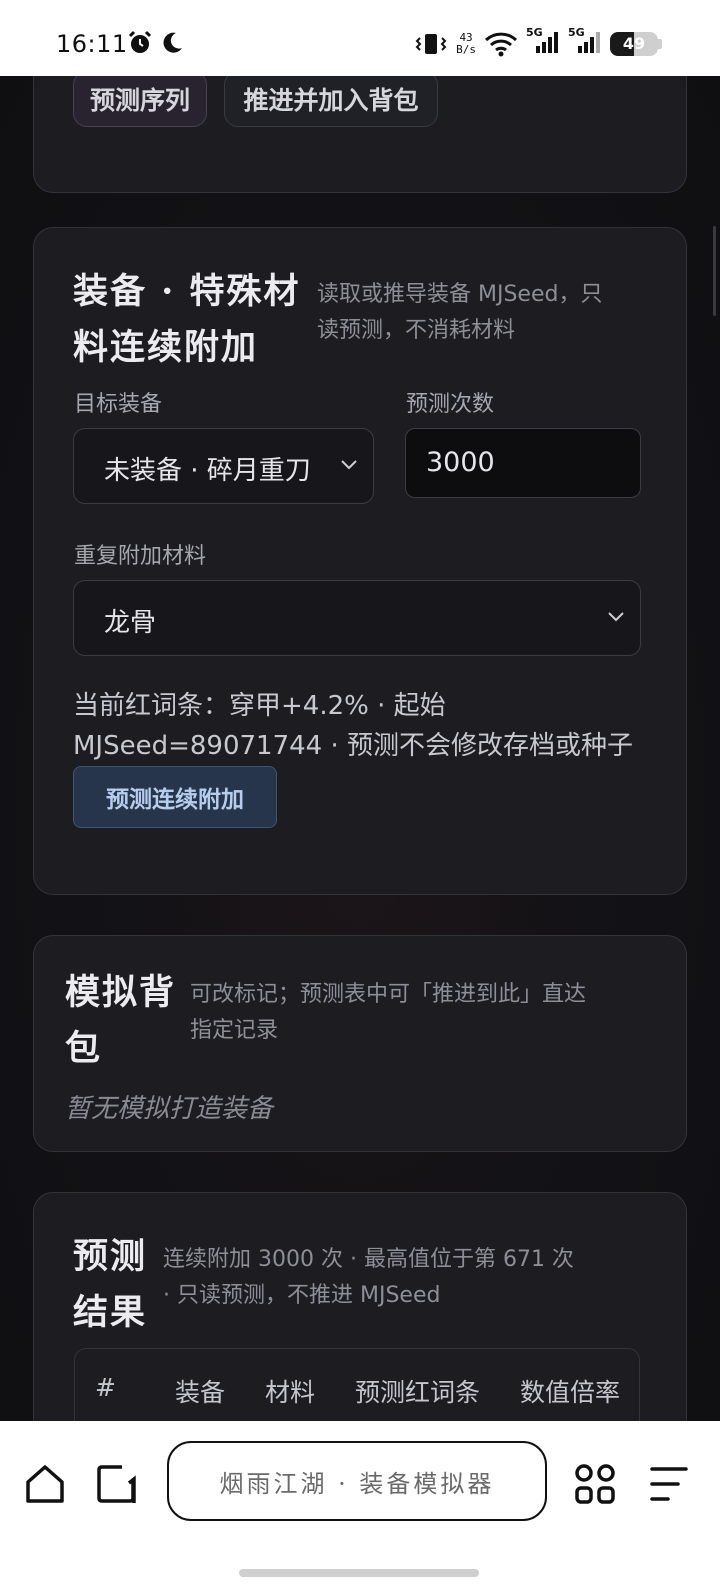 The height and width of the screenshot is (1585, 720). I want to click on net-speed-unit: B/s, so click(466, 49).